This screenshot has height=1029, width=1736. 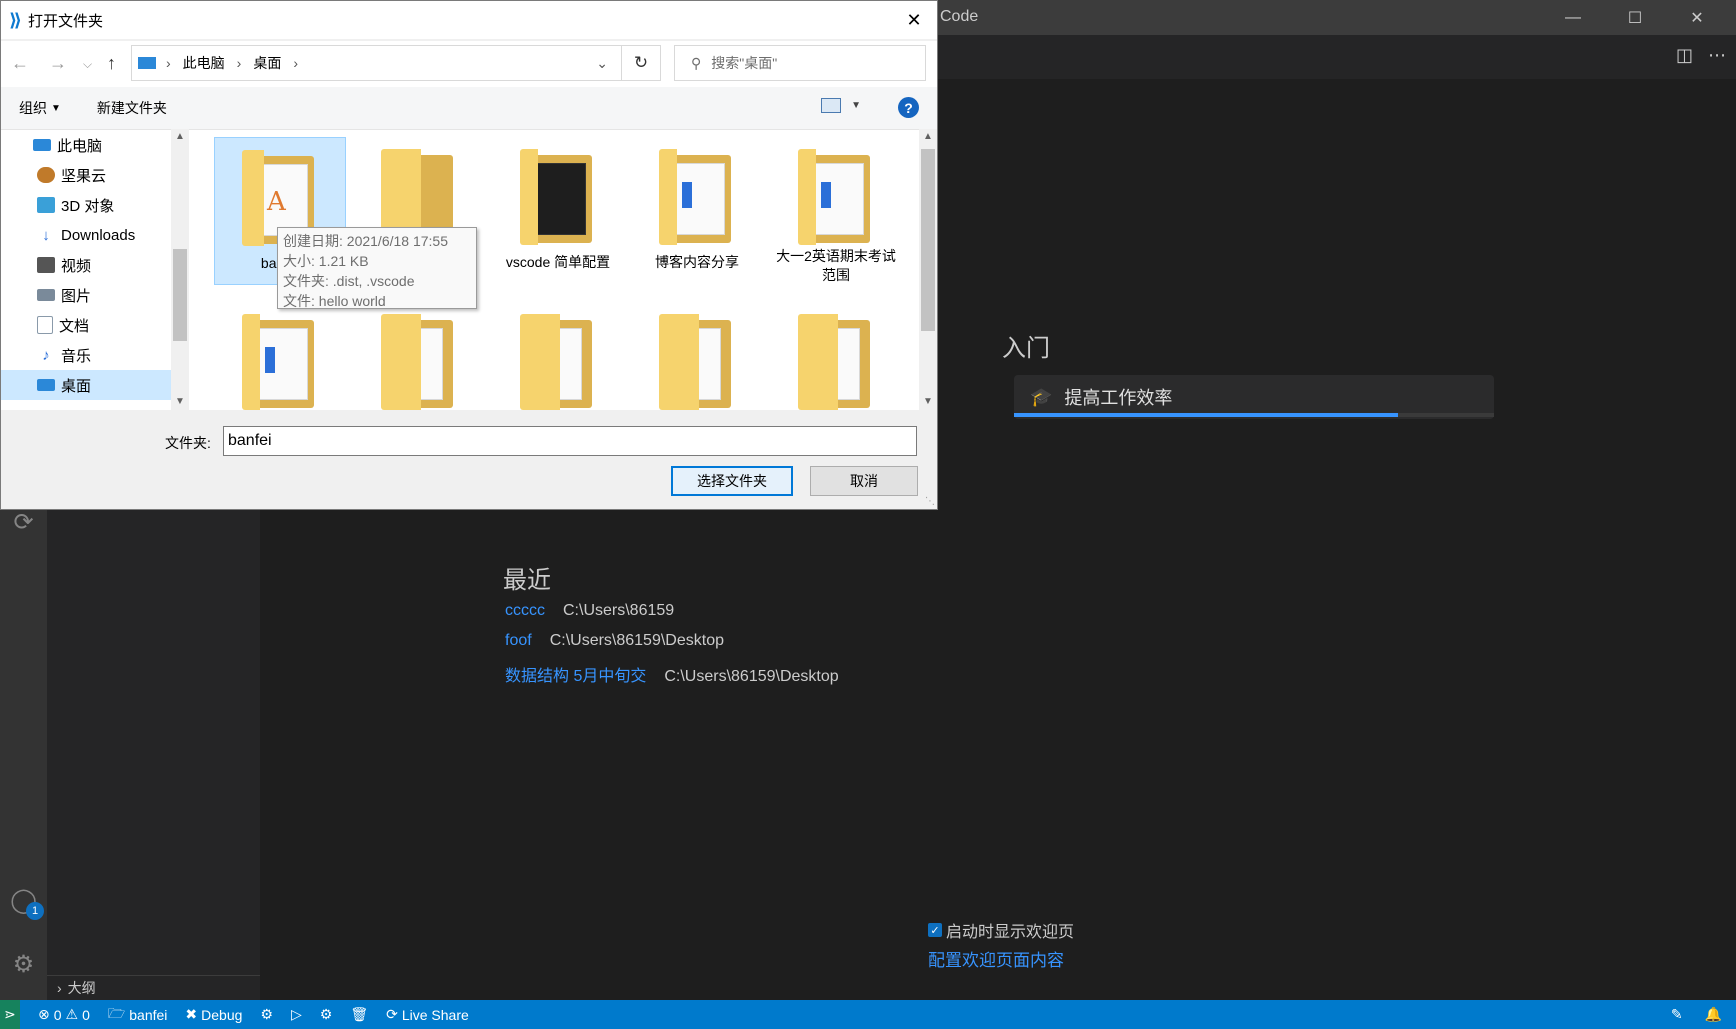 What do you see at coordinates (132, 108) in the screenshot?
I see `new-folder-button: 新建文件夹` at bounding box center [132, 108].